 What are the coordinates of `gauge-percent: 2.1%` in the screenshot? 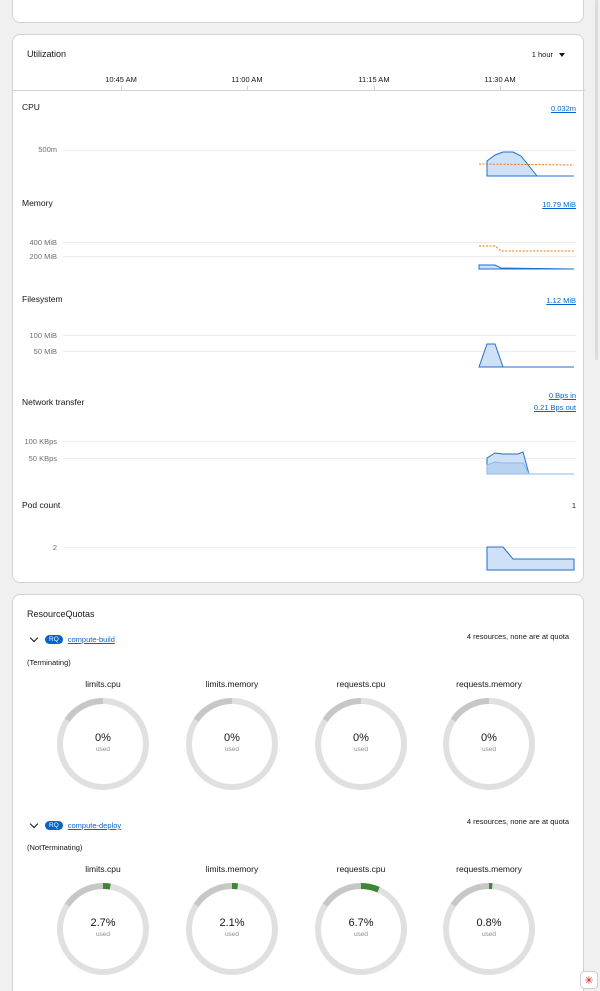 It's located at (232, 923).